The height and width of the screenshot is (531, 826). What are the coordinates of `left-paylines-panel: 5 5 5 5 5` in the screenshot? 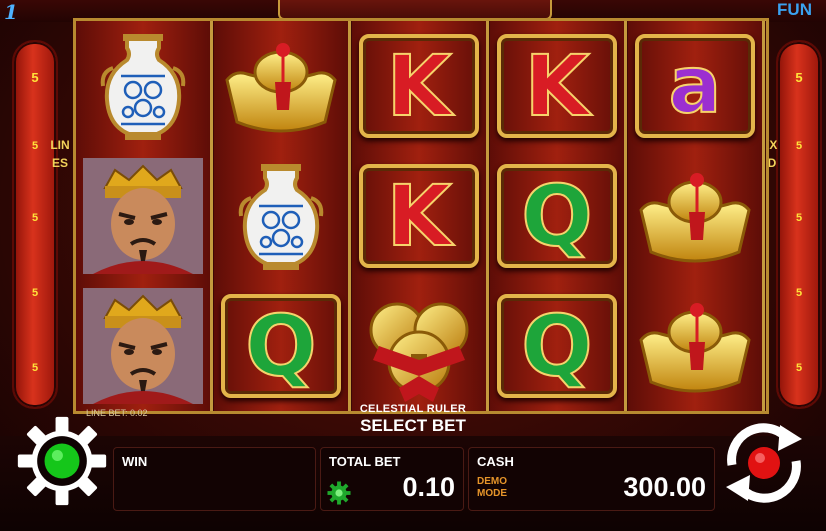 It's located at (35, 224).